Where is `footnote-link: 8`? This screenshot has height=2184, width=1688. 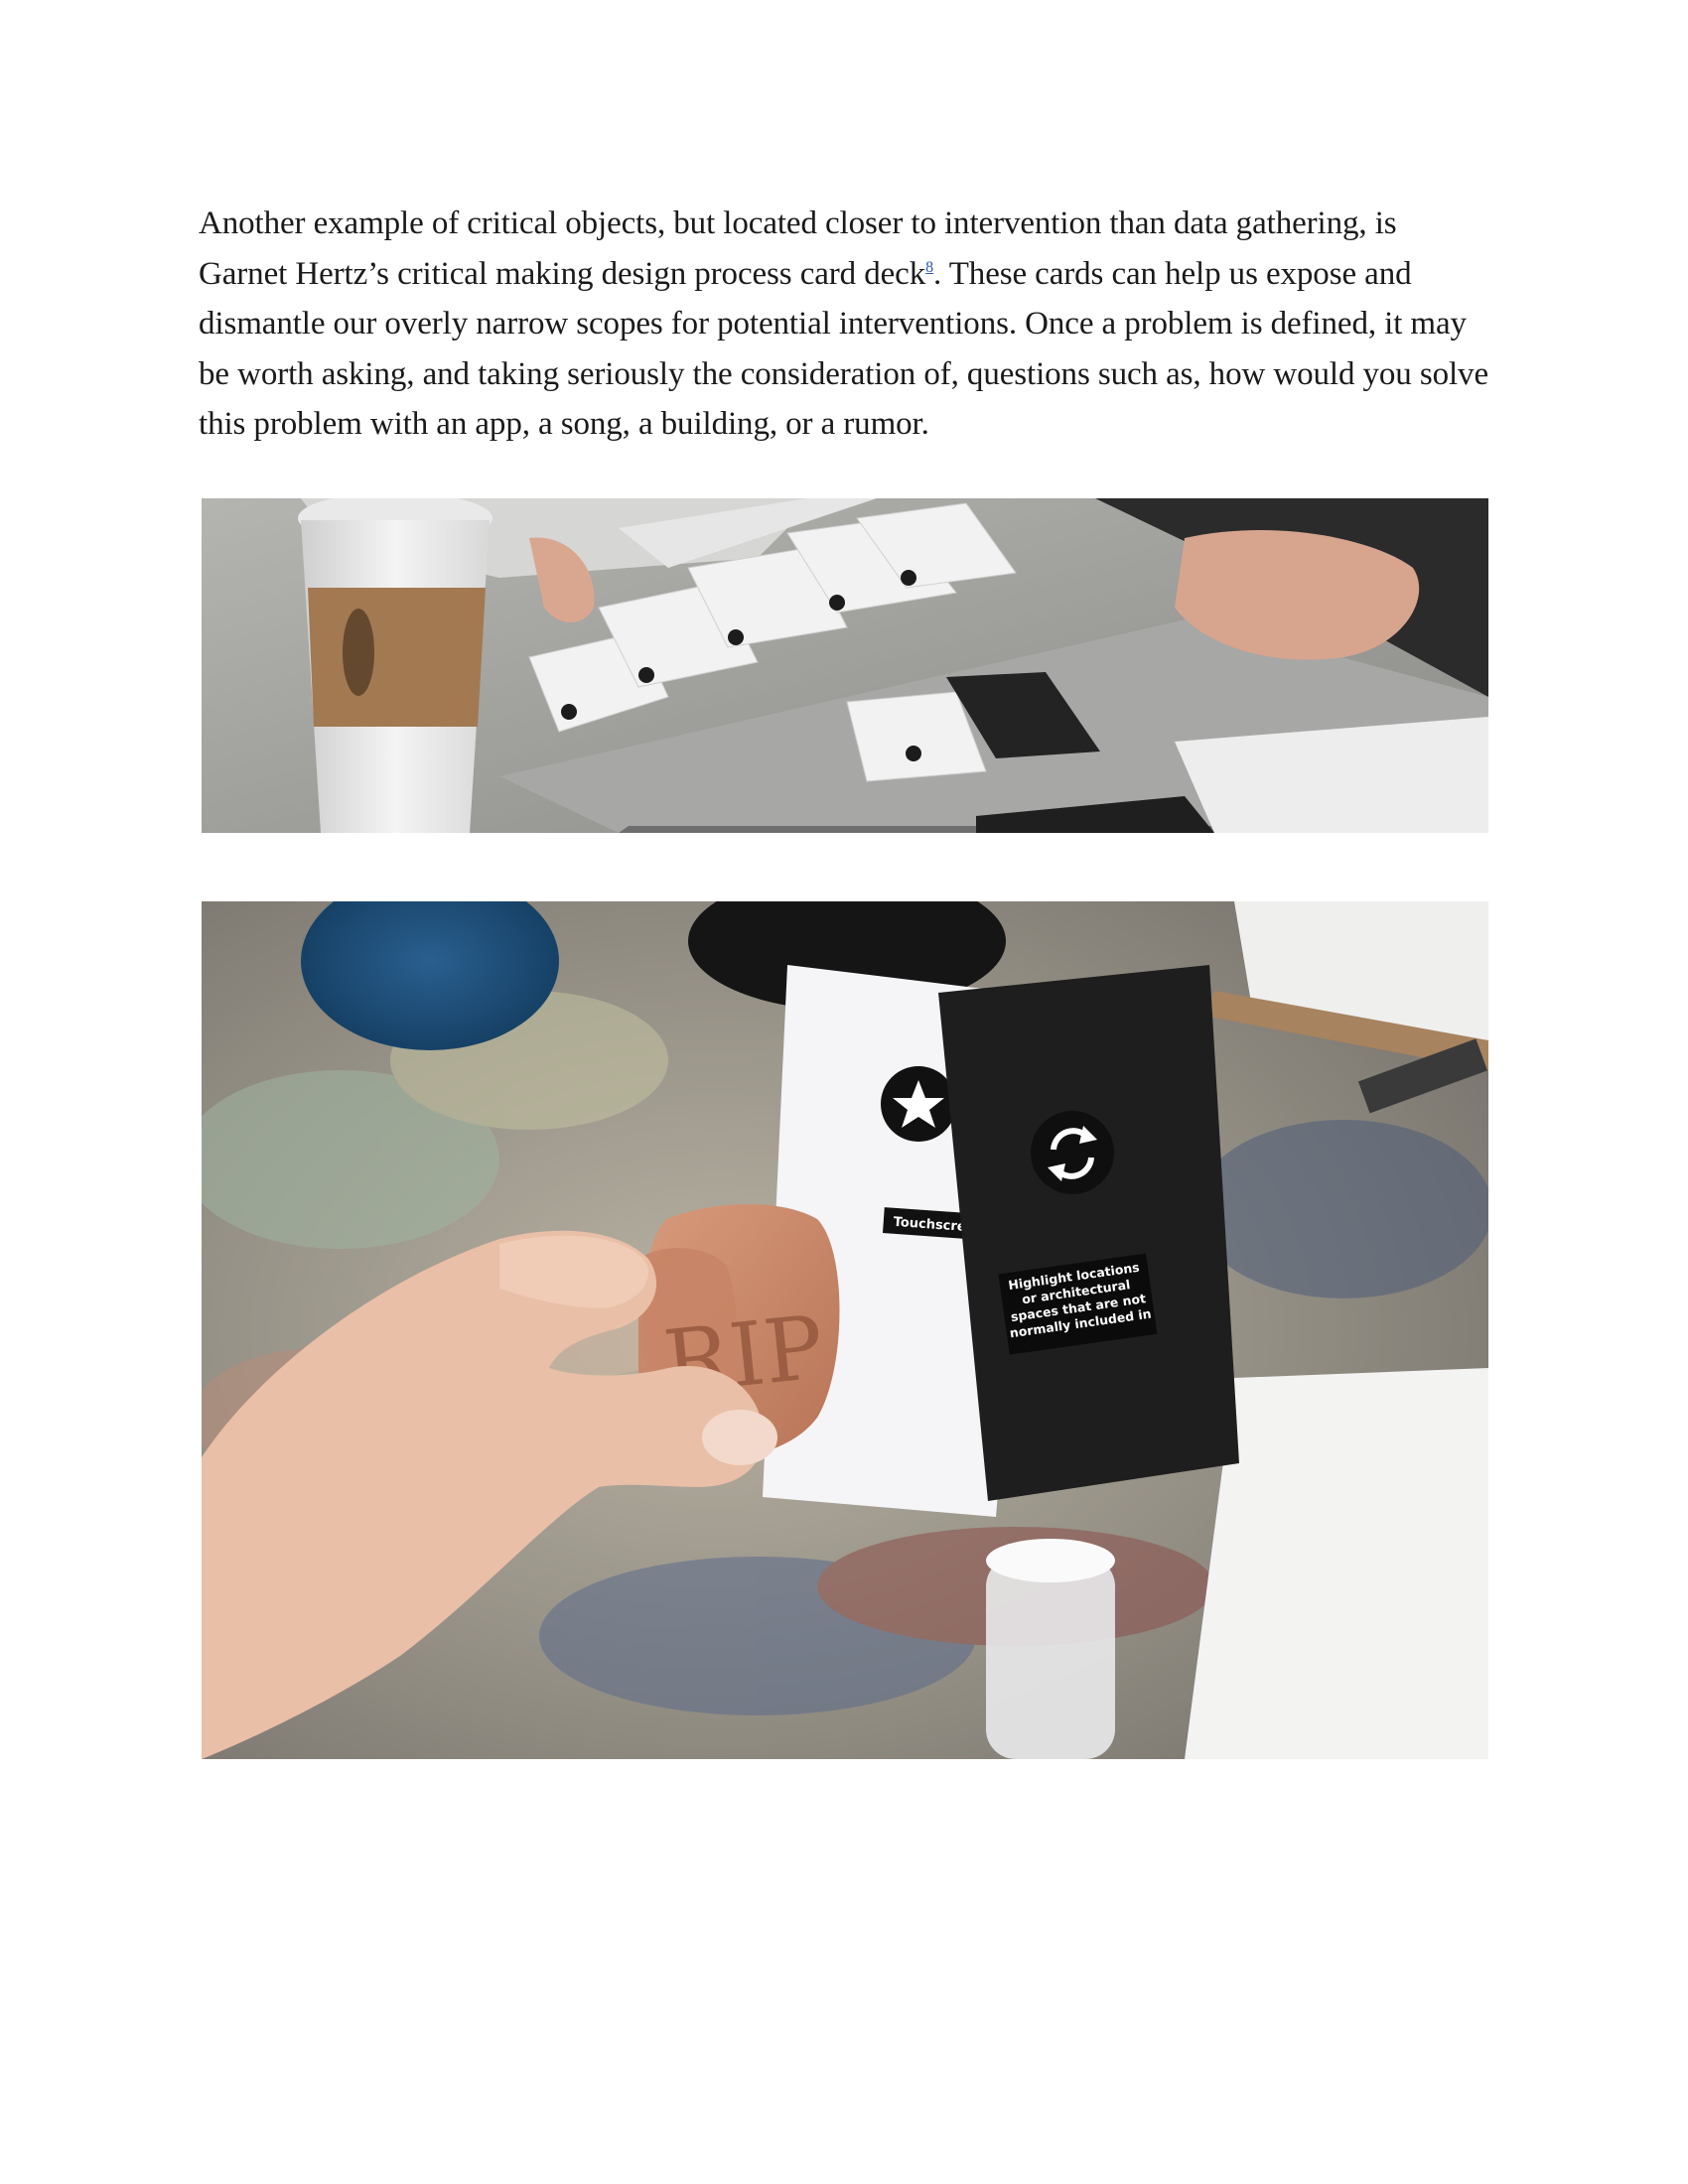
footnote-link: 8 is located at coordinates (929, 267).